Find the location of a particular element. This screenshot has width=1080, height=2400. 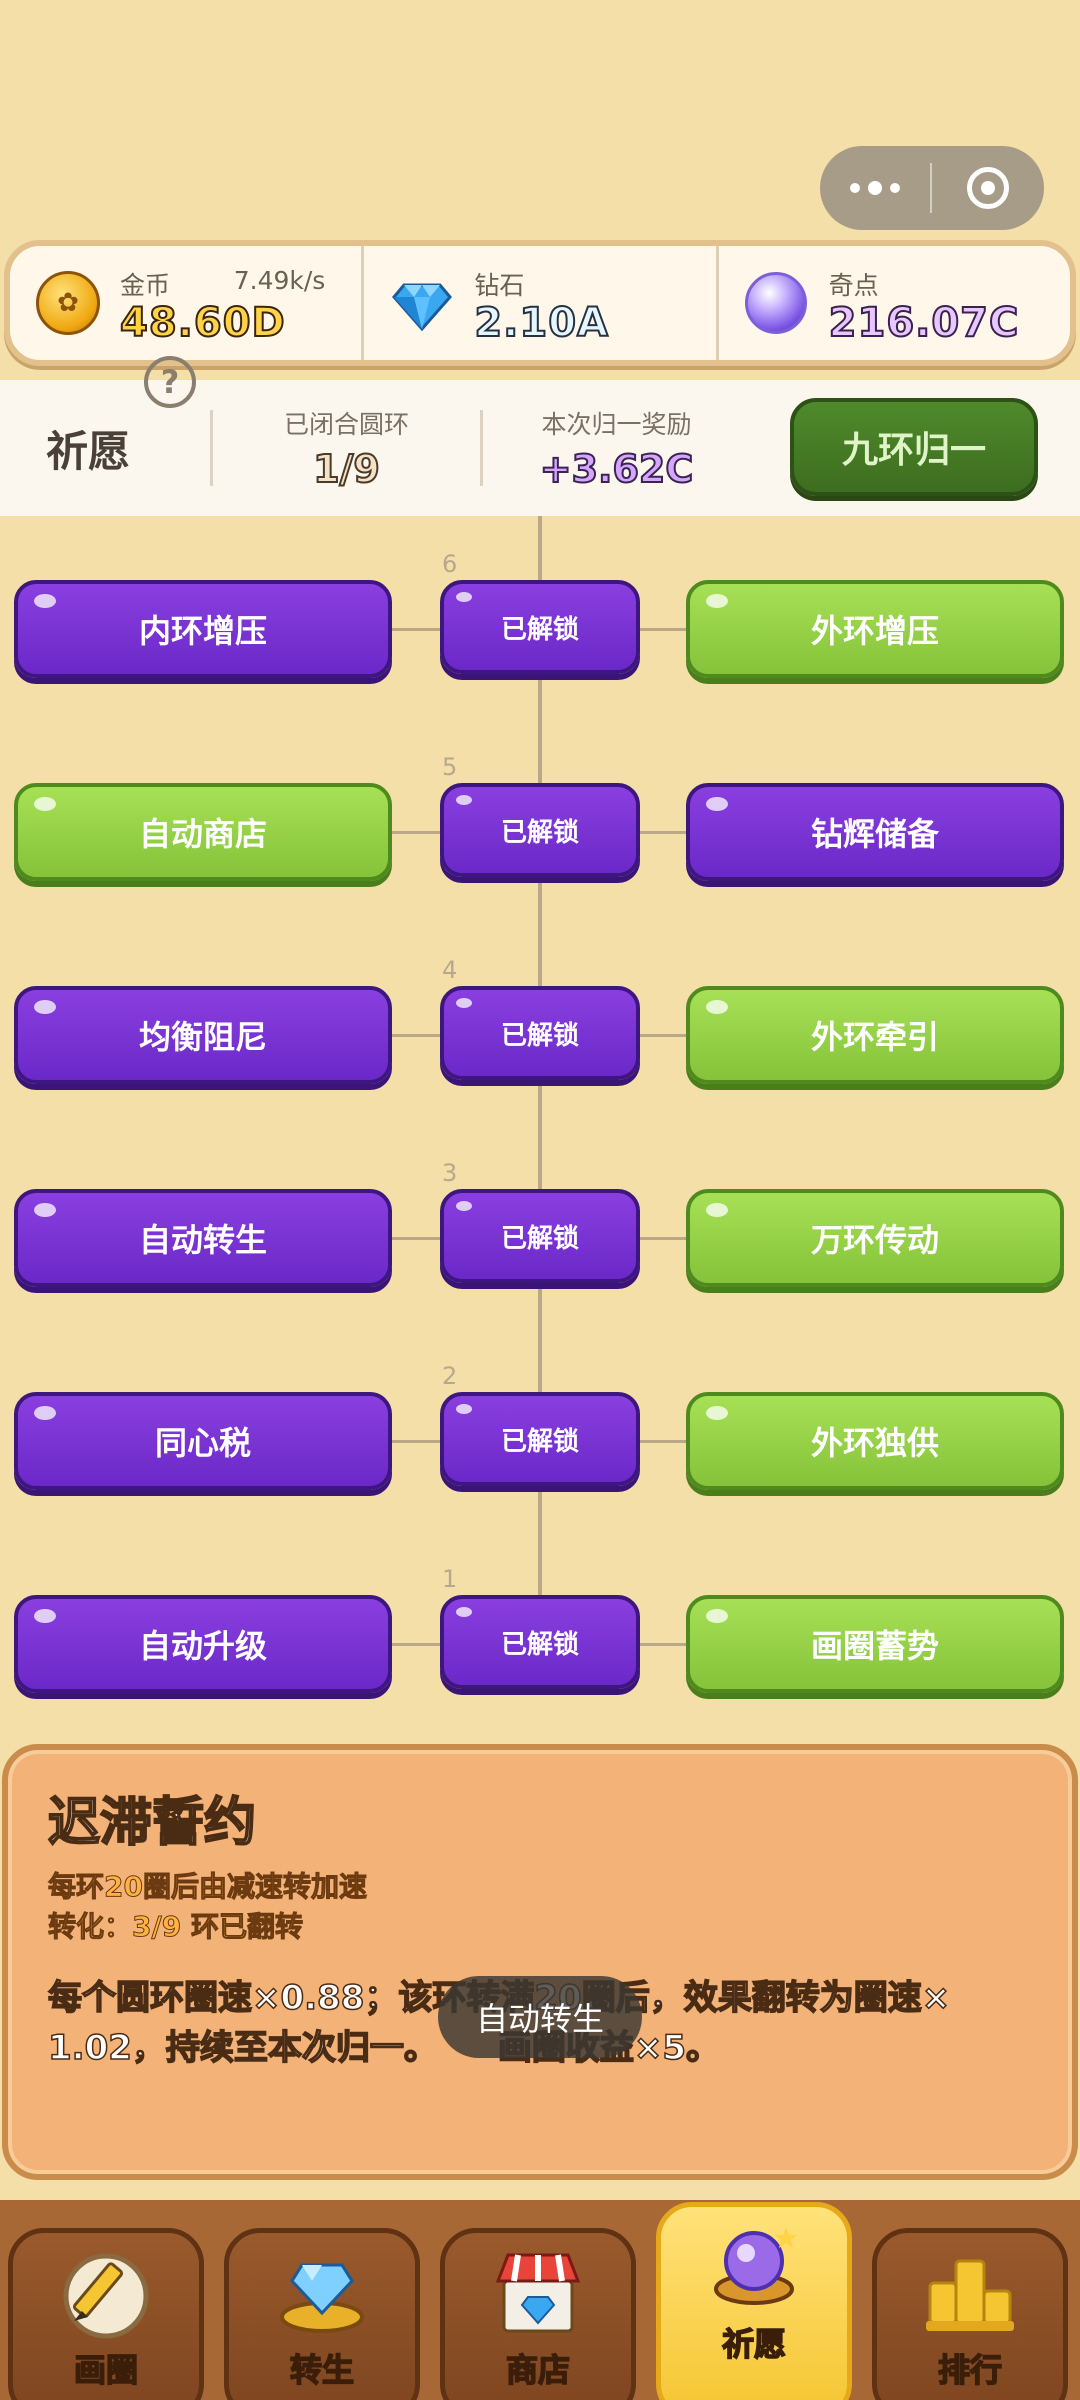

tab-label: 排行 is located at coordinates (970, 2370).